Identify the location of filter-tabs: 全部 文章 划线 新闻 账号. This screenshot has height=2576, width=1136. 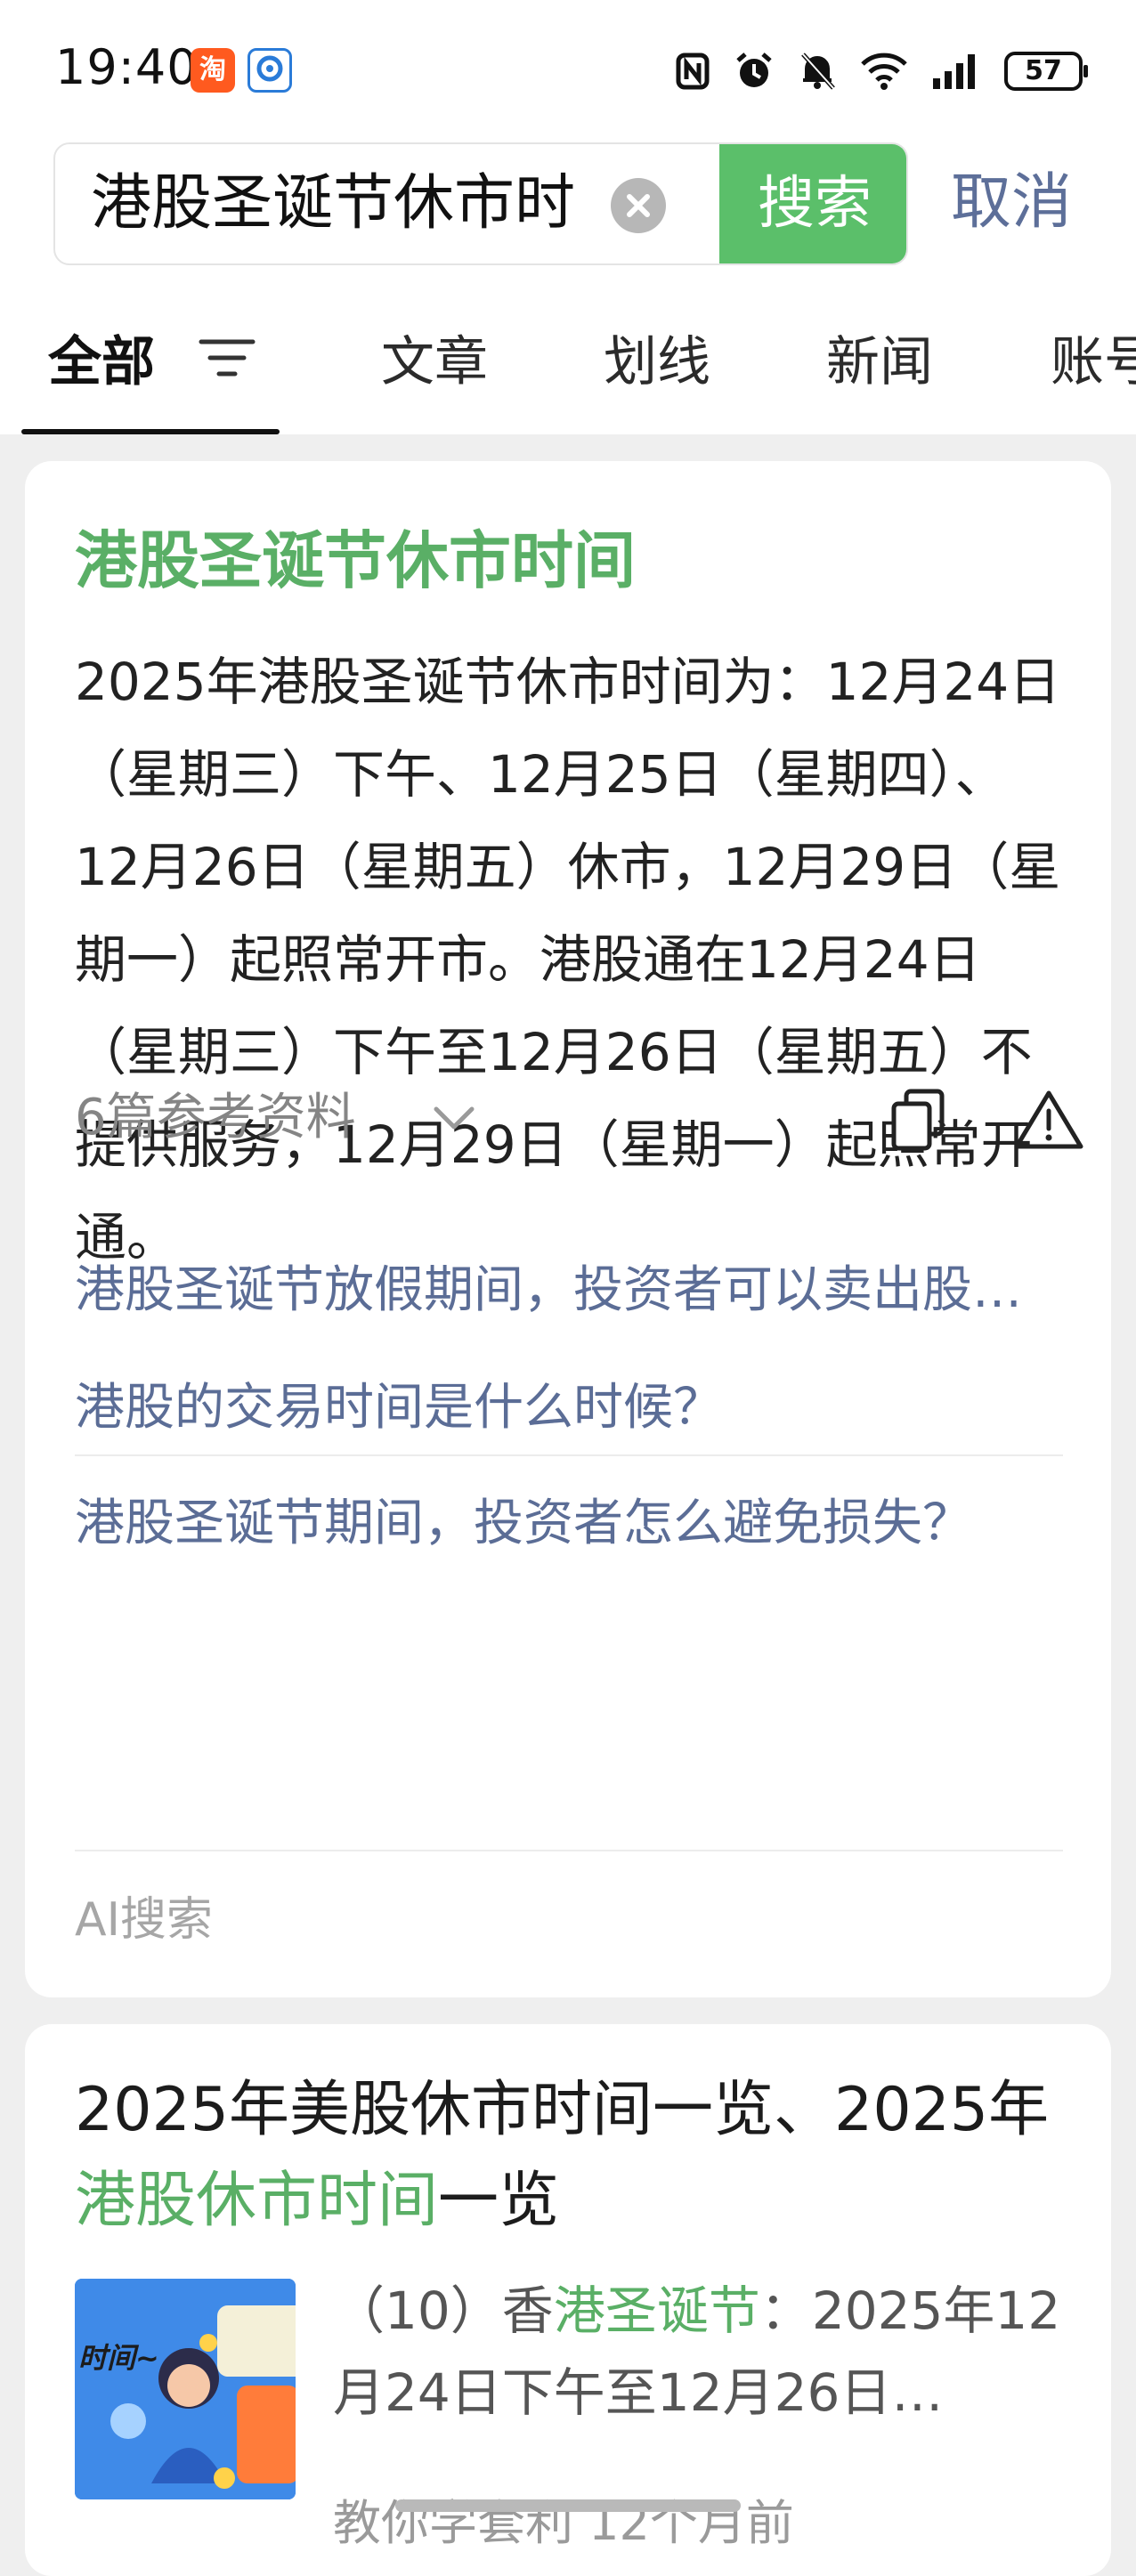
(568, 365).